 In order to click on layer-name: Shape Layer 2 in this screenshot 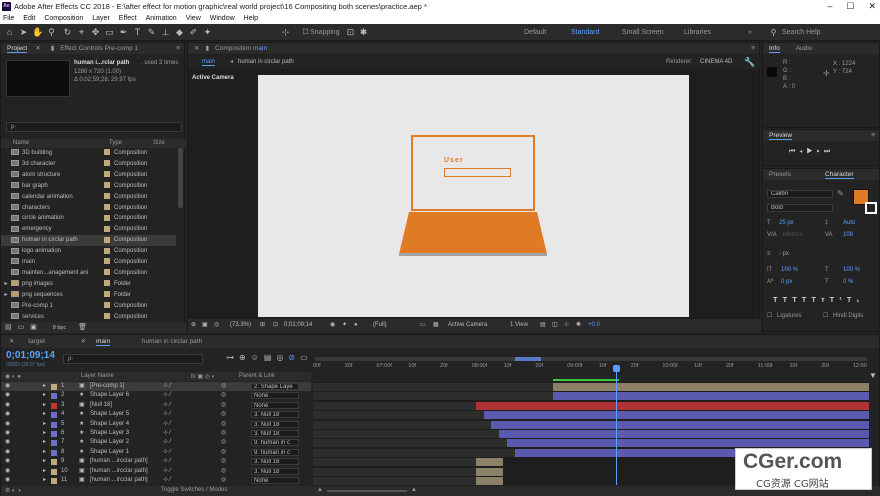, I will do `click(125, 442)`.